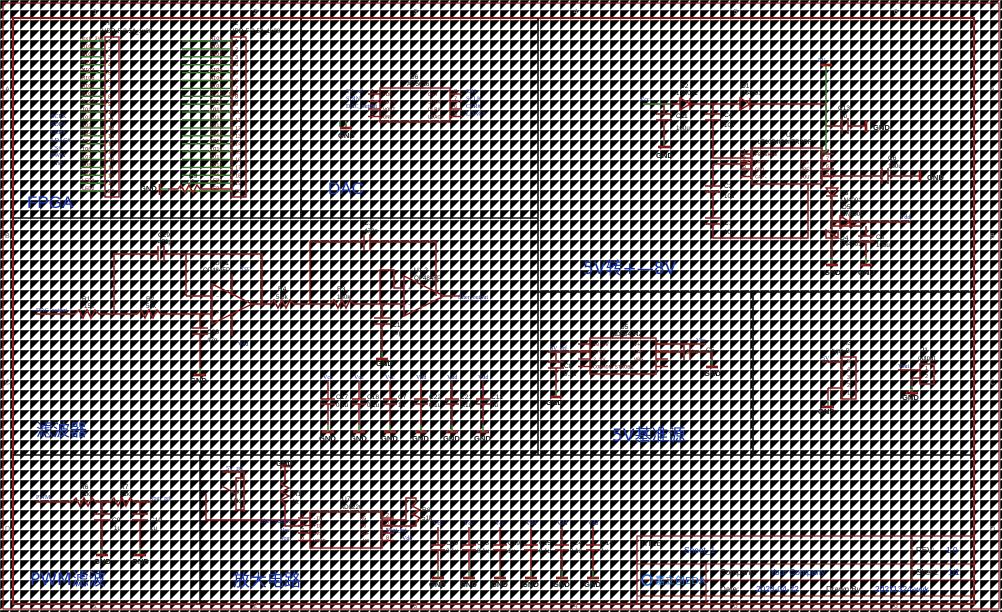 The width and height of the screenshot is (1002, 612). Describe the element at coordinates (712, 373) in the screenshot. I see `gnd-label-c5: GND` at that location.